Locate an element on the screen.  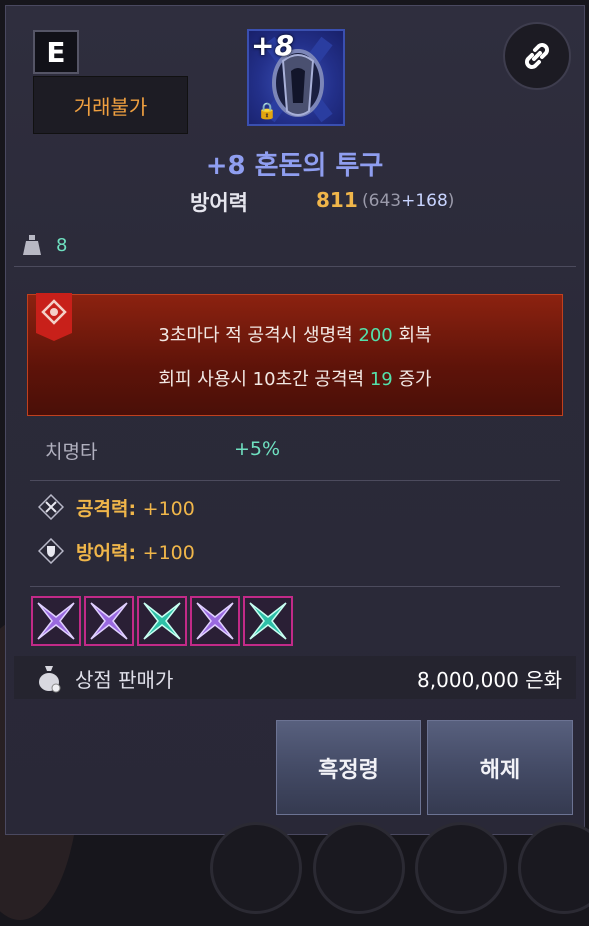
link-icon is located at coordinates (537, 56).